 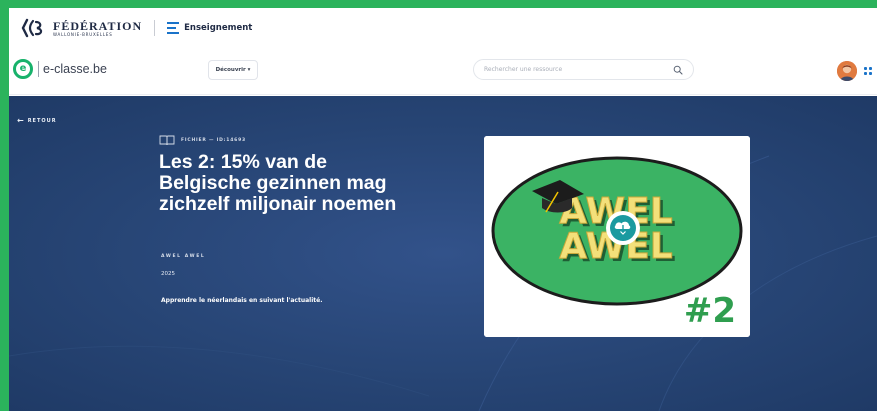 What do you see at coordinates (213, 140) in the screenshot?
I see `resource-type-label: FICHIER — ID:14693` at bounding box center [213, 140].